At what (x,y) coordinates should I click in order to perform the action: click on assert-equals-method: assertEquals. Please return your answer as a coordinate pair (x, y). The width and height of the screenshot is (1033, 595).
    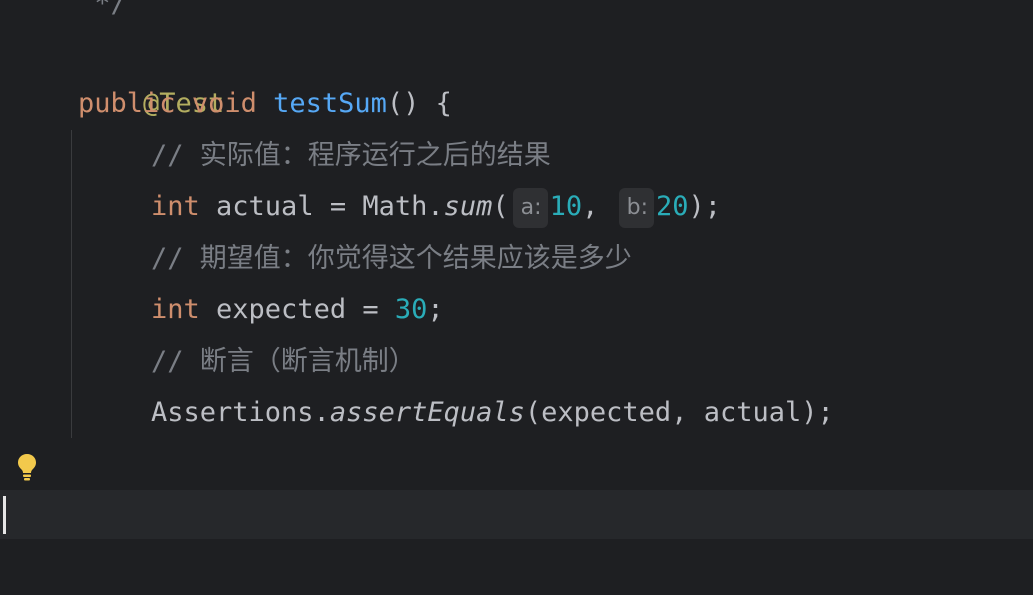
    Looking at the image, I should click on (427, 412).